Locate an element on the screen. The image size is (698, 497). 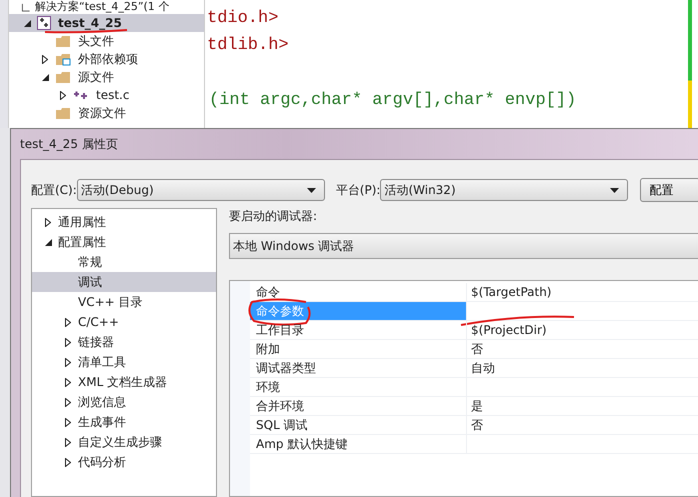
project-icon is located at coordinates (44, 23).